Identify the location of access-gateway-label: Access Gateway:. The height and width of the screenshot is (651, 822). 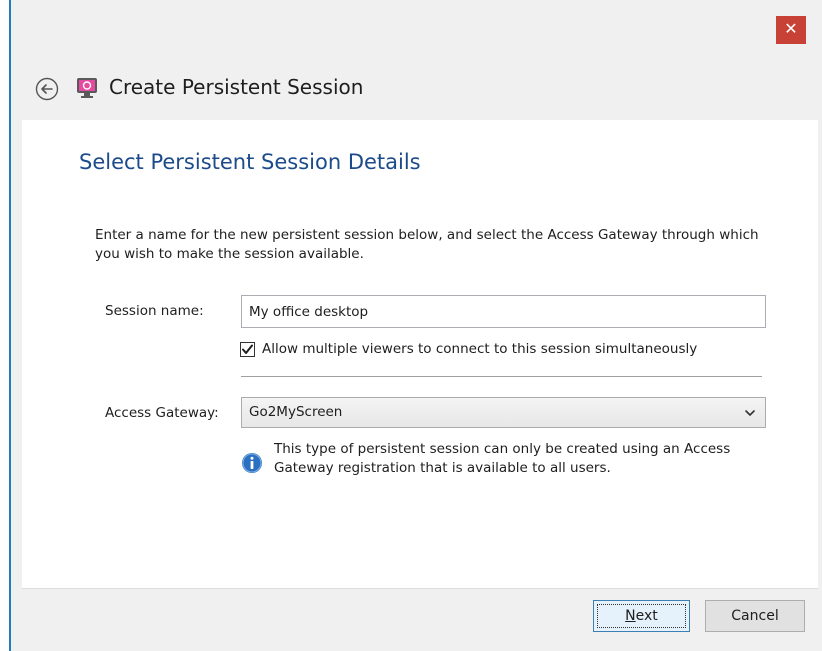
(162, 413).